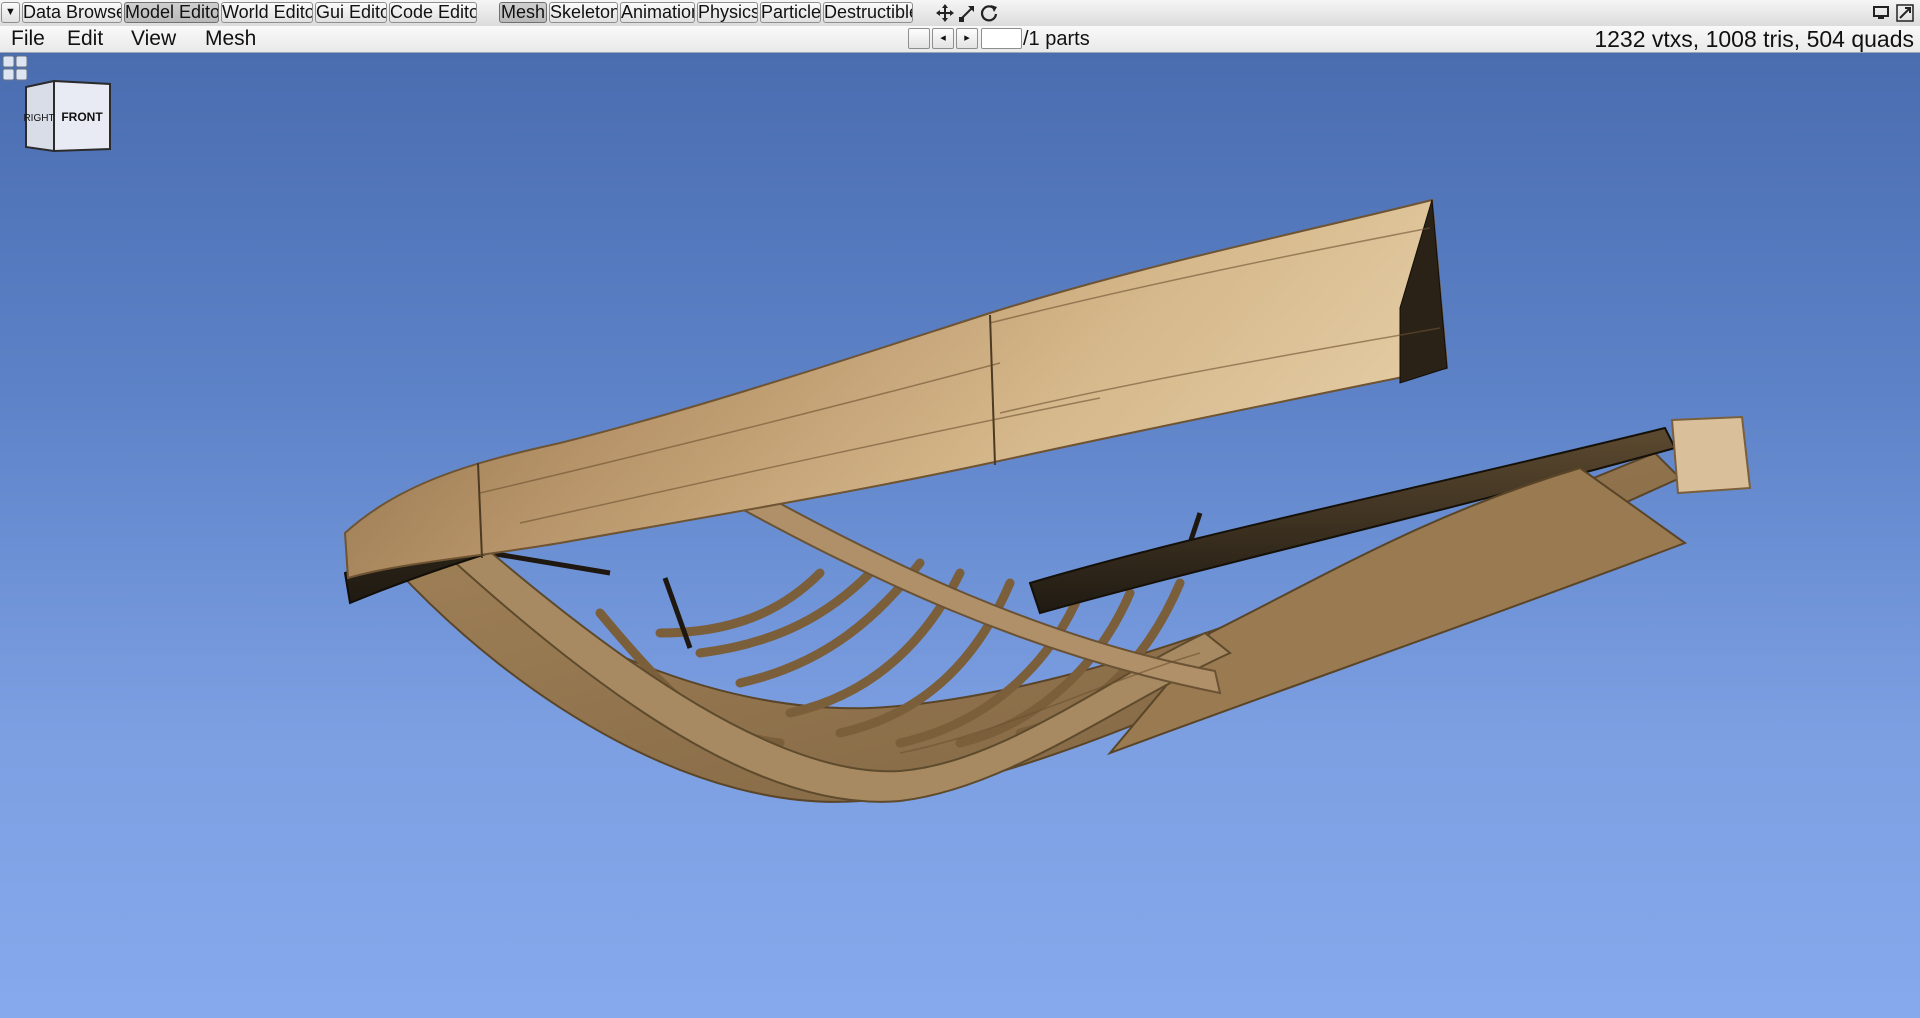 The image size is (1920, 1018). Describe the element at coordinates (1001, 38) in the screenshot. I see `part-number-input` at that location.